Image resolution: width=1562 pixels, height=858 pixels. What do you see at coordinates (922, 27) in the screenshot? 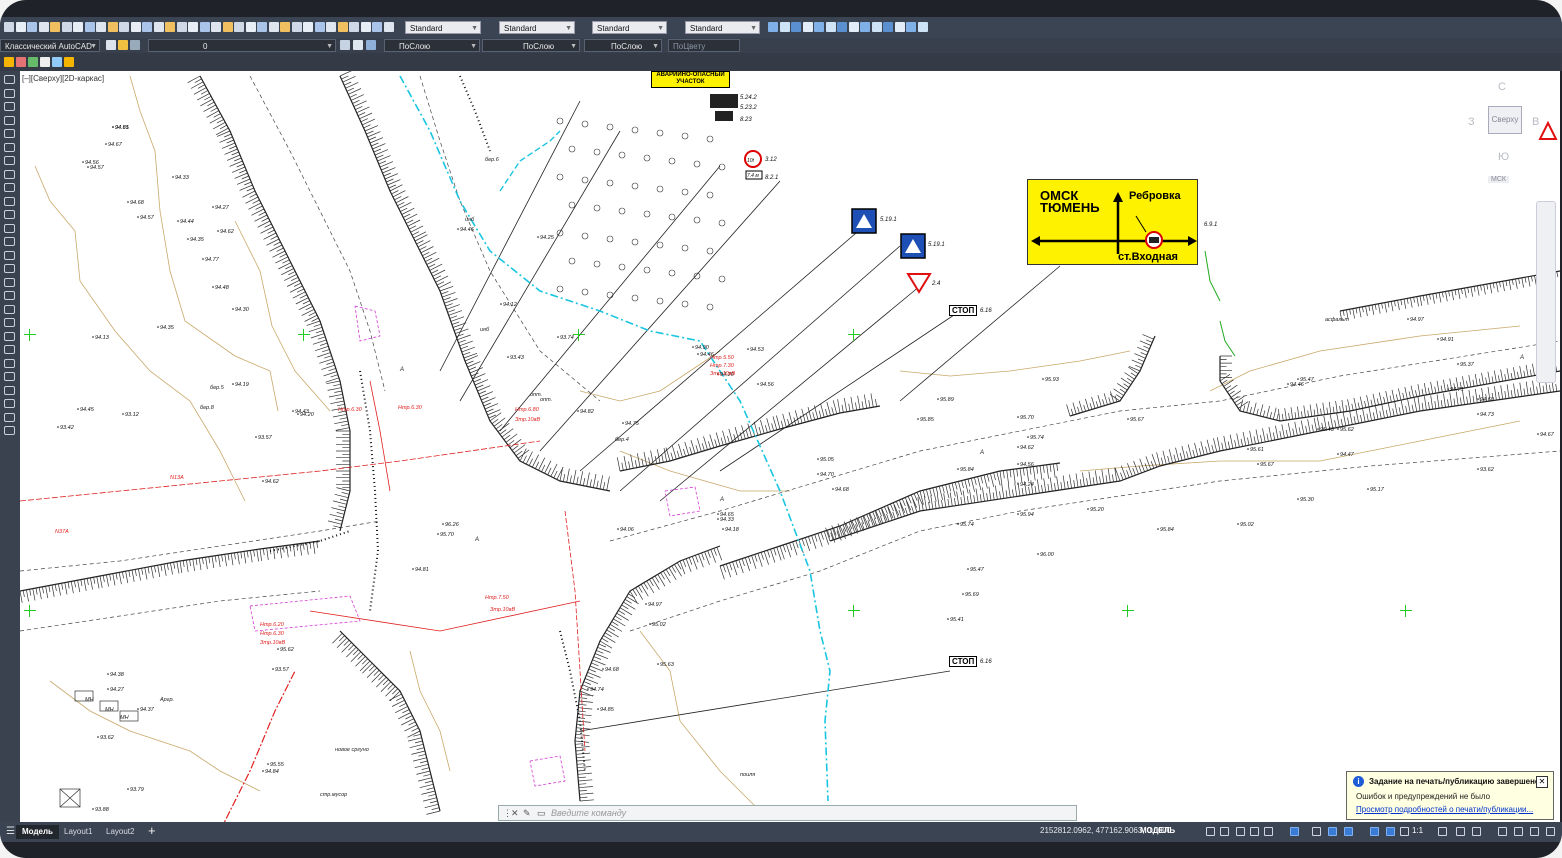
I see `view-tool-13-icon` at bounding box center [922, 27].